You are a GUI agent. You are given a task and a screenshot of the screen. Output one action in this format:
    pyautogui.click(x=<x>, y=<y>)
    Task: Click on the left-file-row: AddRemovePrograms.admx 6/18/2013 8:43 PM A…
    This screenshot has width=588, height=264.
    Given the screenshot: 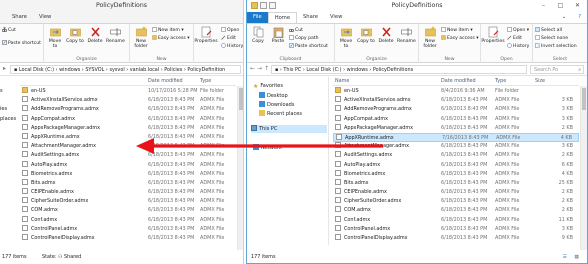 What is the action you would take?
    pyautogui.click(x=128, y=109)
    